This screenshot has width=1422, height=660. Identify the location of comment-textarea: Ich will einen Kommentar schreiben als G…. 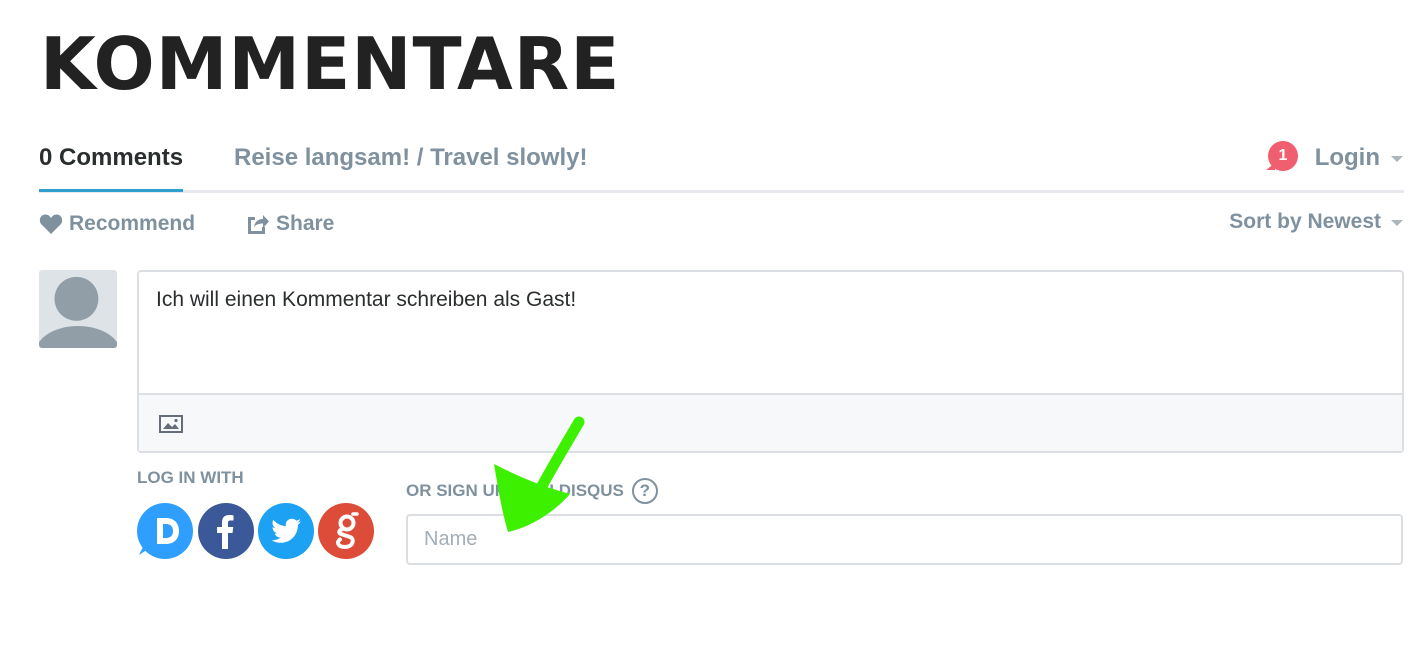
(366, 300).